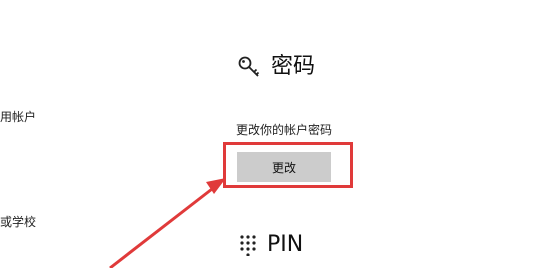 This screenshot has height=268, width=545. I want to click on password-description: 更改你的帐户密码, so click(284, 130).